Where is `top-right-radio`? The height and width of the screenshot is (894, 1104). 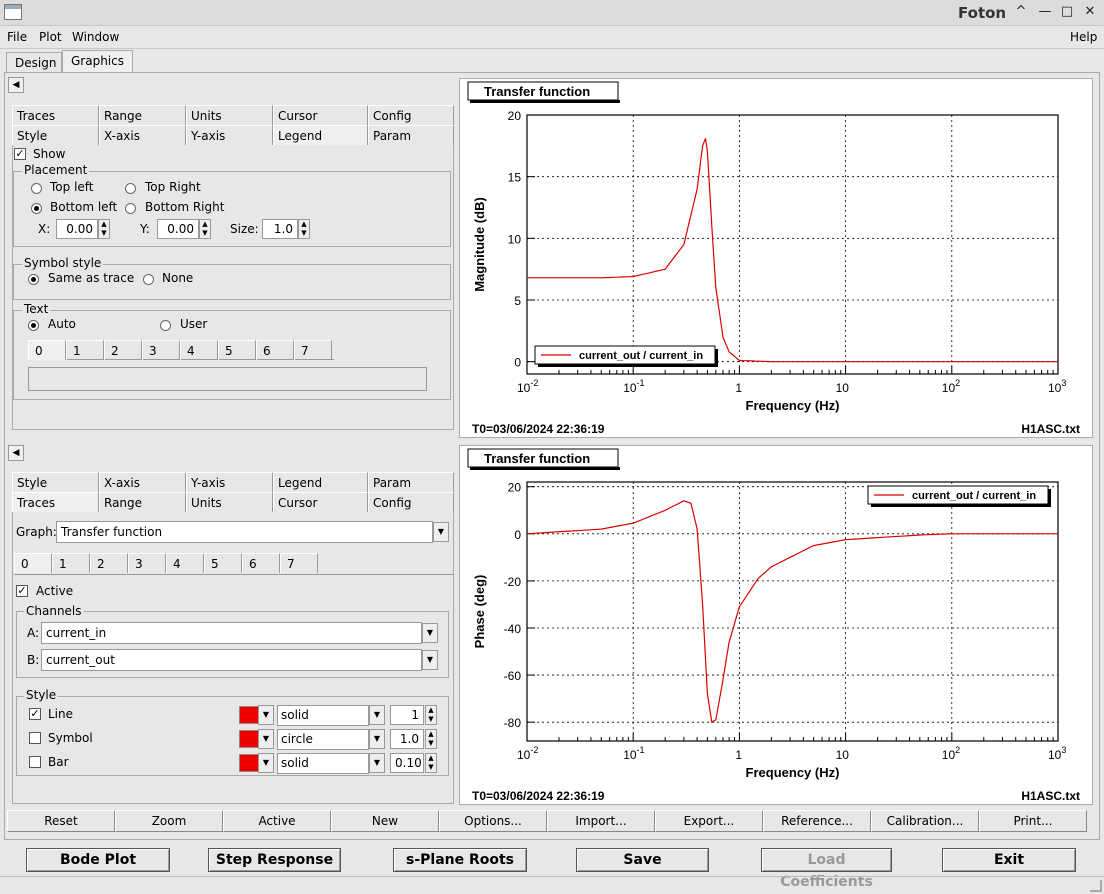 top-right-radio is located at coordinates (130, 188).